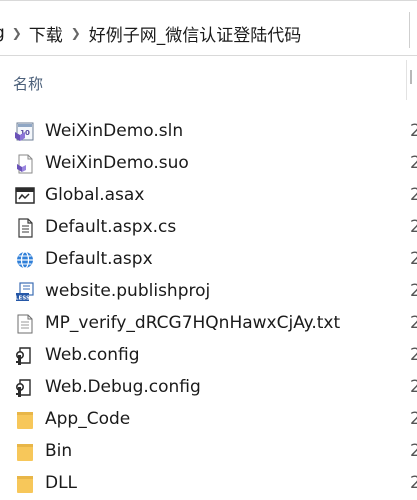 This screenshot has width=417, height=500. What do you see at coordinates (203, 355) in the screenshot?
I see `file-item: Web.config` at bounding box center [203, 355].